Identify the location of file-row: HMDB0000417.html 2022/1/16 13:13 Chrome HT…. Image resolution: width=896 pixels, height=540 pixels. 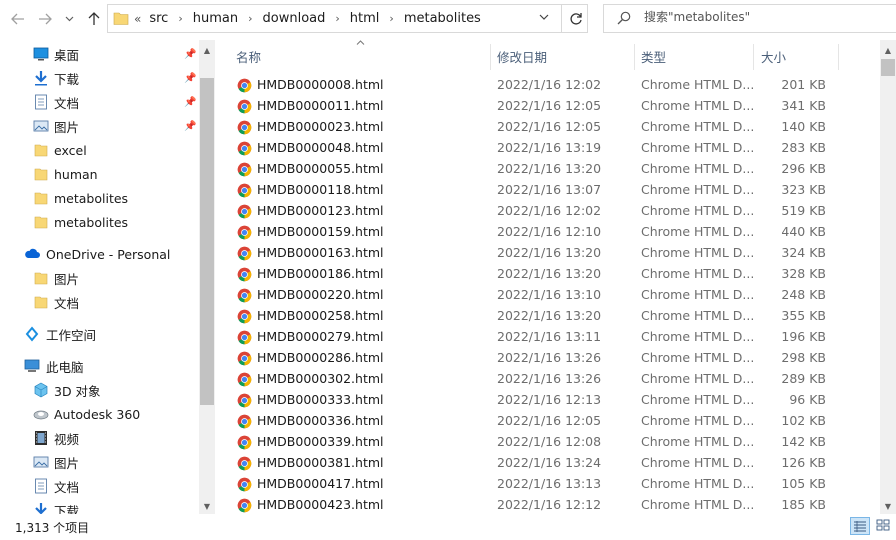
(548, 484).